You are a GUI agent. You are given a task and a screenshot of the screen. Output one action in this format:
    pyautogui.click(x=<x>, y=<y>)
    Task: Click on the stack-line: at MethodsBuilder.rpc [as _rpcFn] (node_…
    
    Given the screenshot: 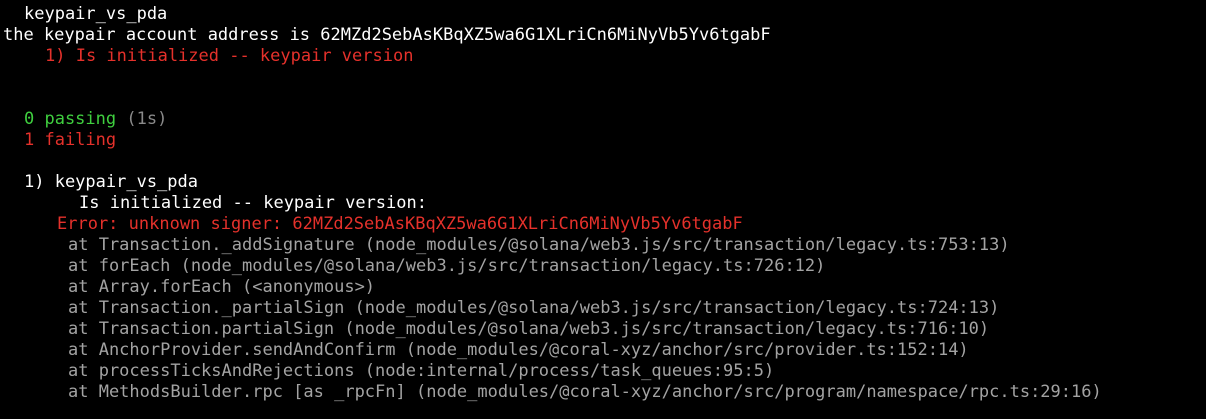 What is the action you would take?
    pyautogui.click(x=585, y=392)
    